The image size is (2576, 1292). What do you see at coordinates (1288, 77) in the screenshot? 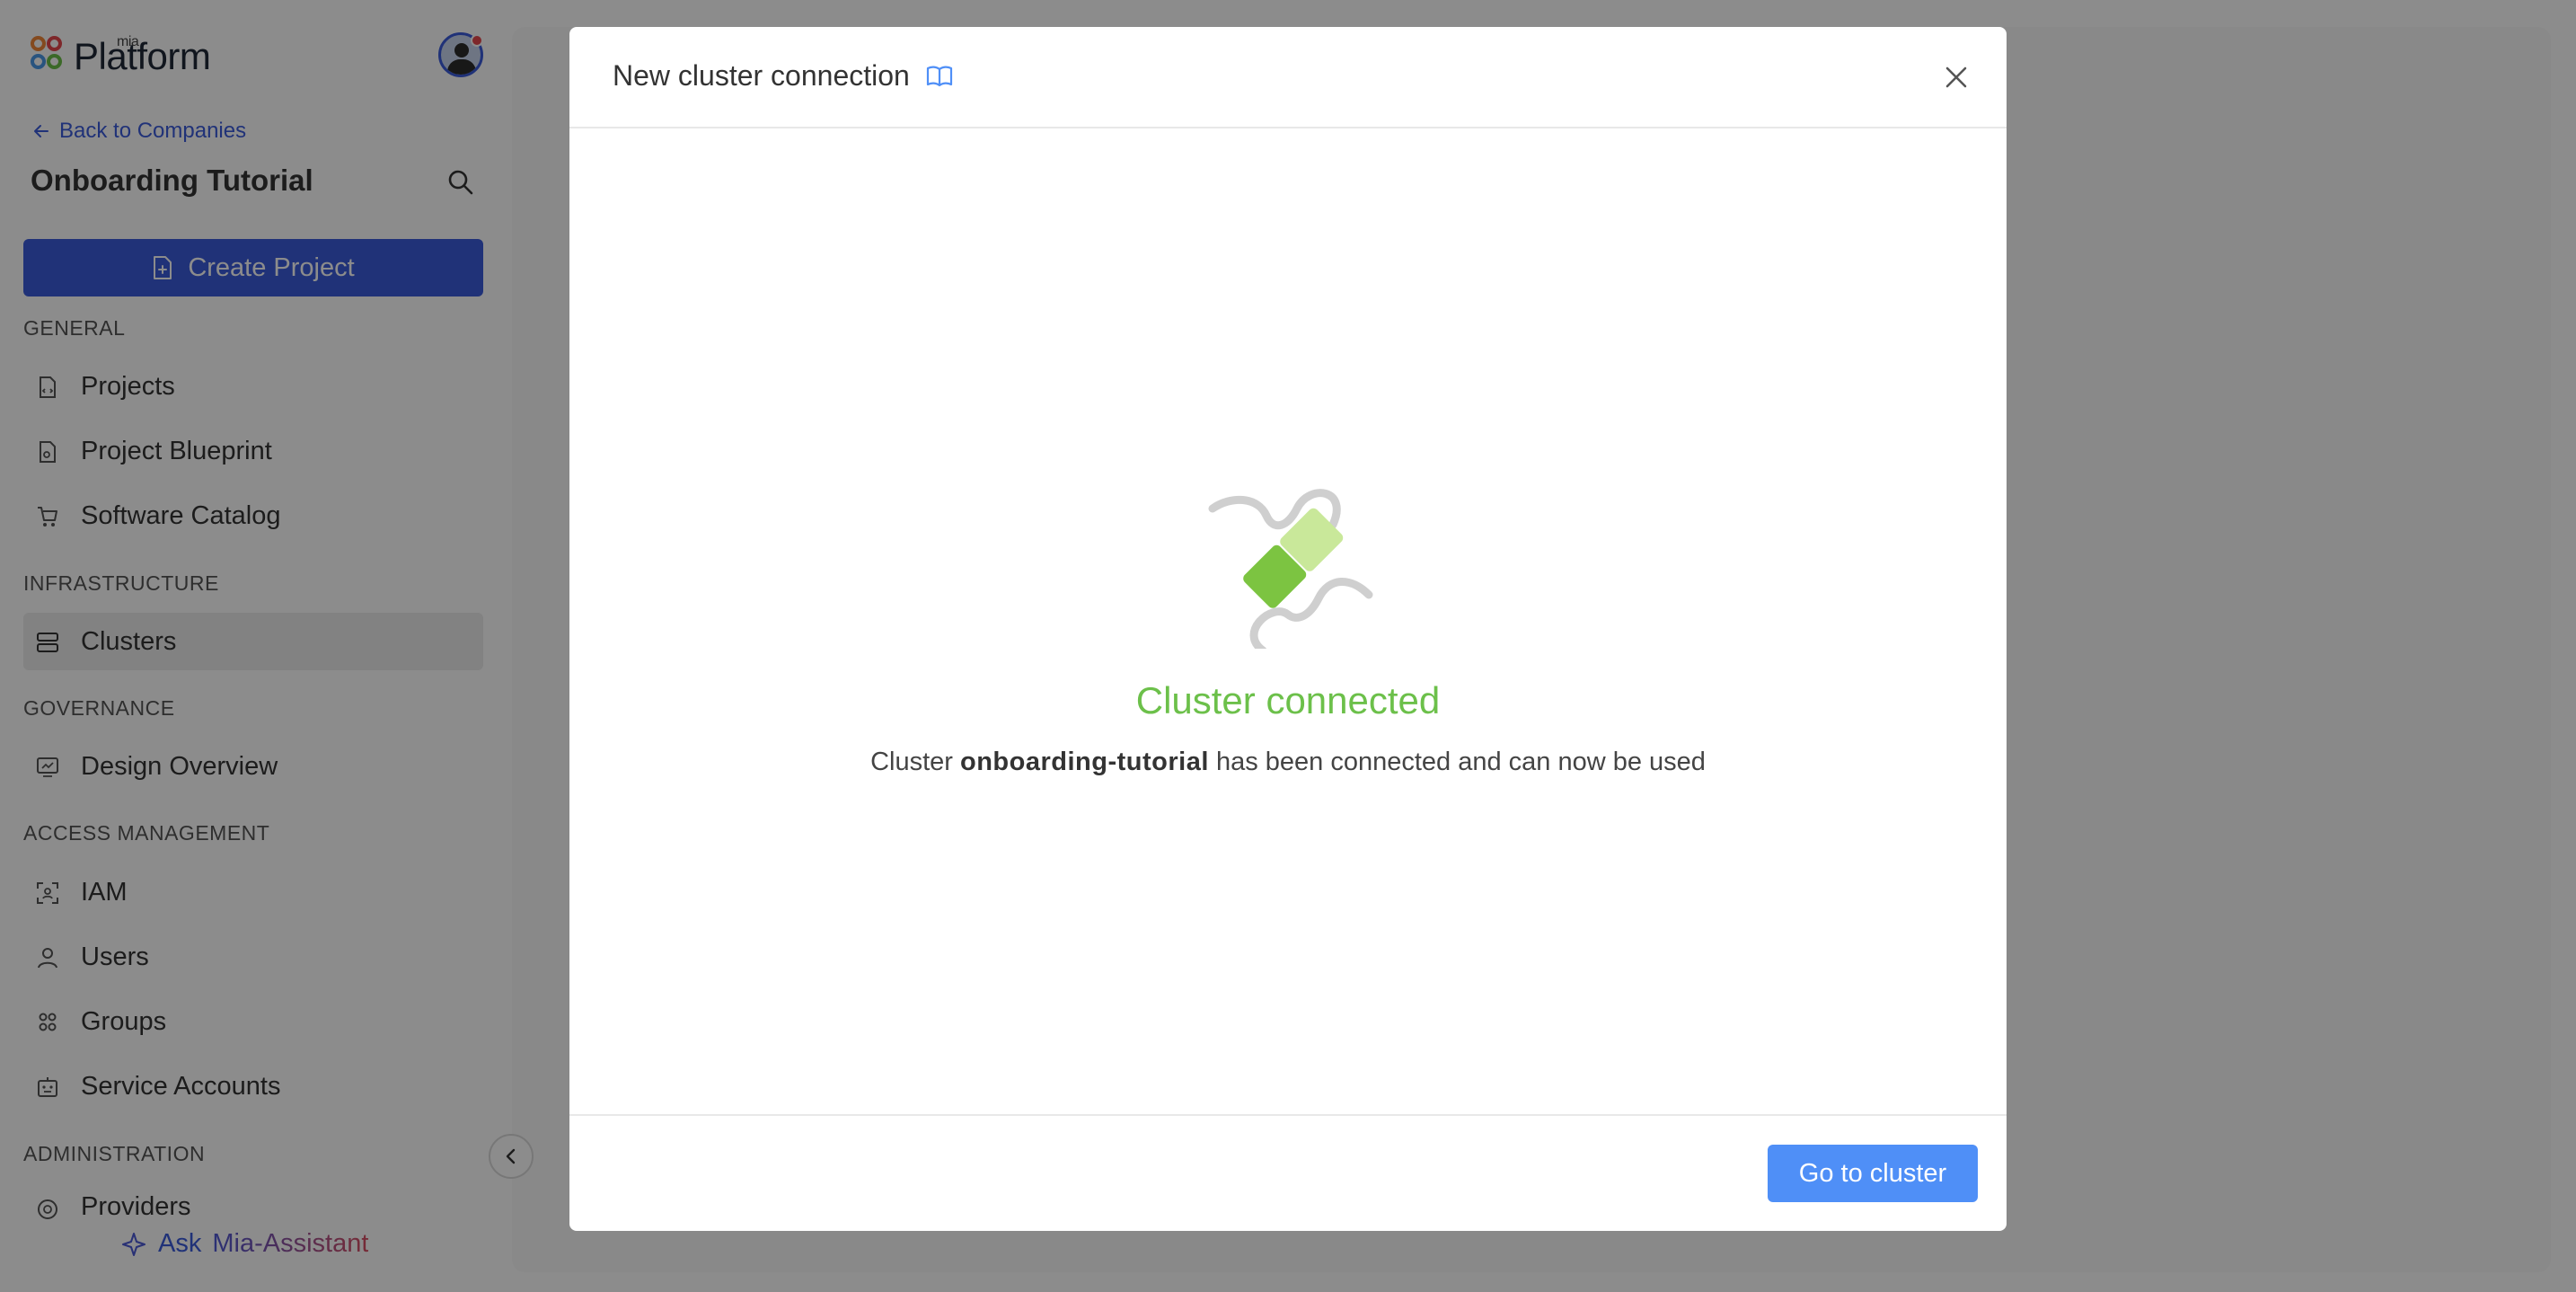
I see `modal-header: New cluster connection` at bounding box center [1288, 77].